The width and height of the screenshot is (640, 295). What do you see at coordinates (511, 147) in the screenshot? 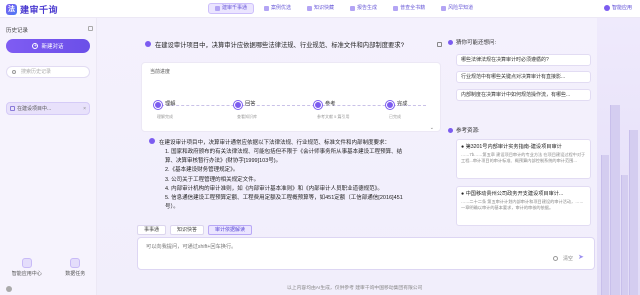
I see `reference-title: ● 第3201号内部审计实务指南-建设项目审计` at bounding box center [511, 147].